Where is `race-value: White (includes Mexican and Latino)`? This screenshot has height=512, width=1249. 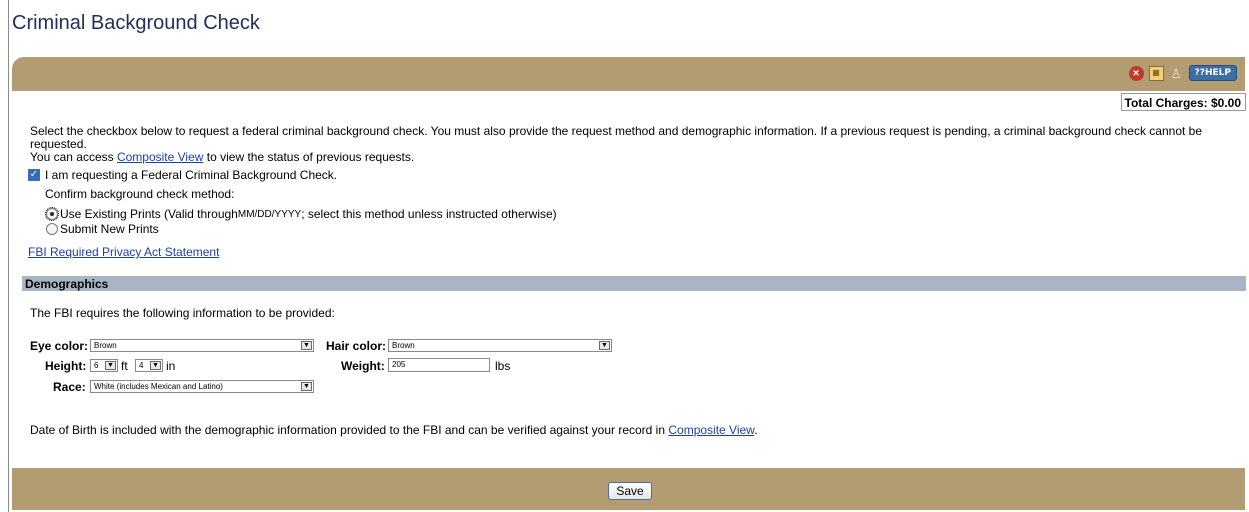 race-value: White (includes Mexican and Latino) is located at coordinates (158, 386).